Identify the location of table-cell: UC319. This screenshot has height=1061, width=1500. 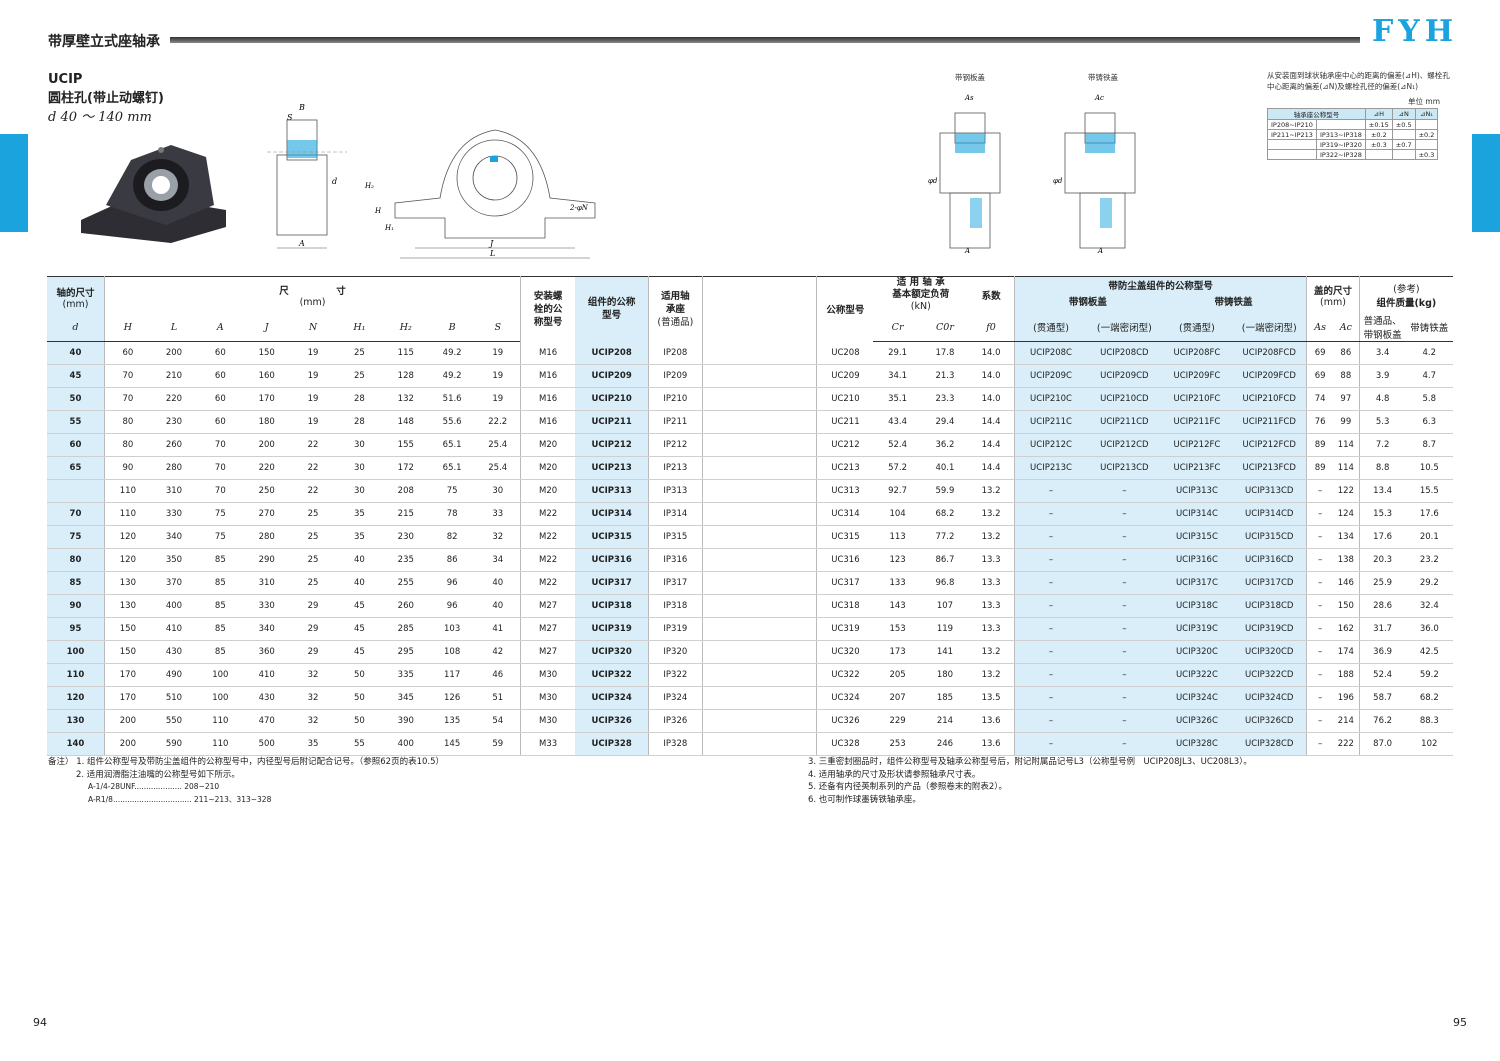
(845, 629).